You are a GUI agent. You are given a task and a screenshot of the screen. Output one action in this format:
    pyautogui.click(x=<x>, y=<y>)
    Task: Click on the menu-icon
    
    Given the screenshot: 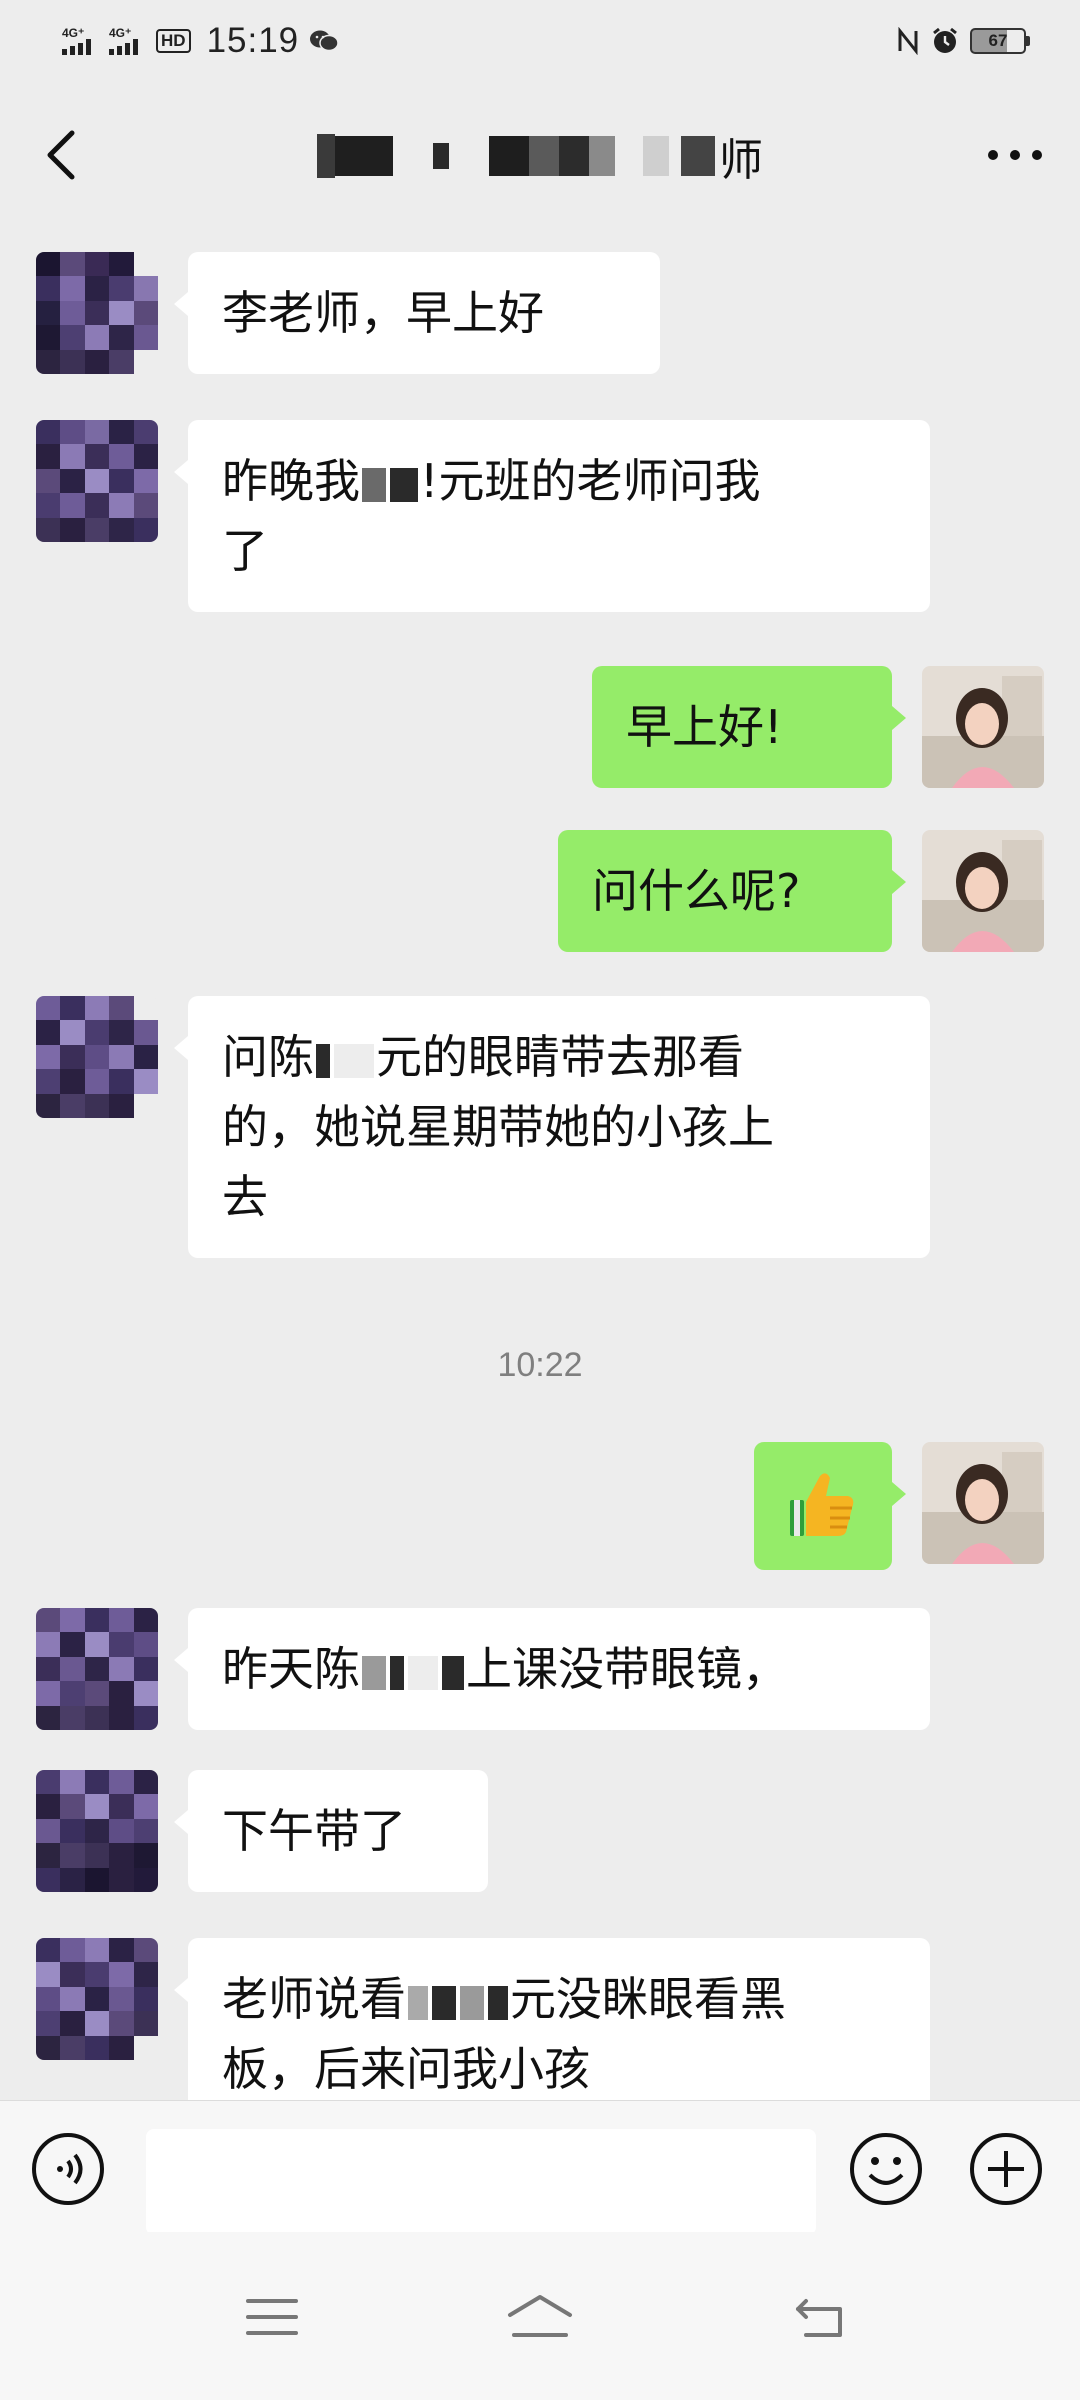 What is the action you would take?
    pyautogui.click(x=272, y=2317)
    